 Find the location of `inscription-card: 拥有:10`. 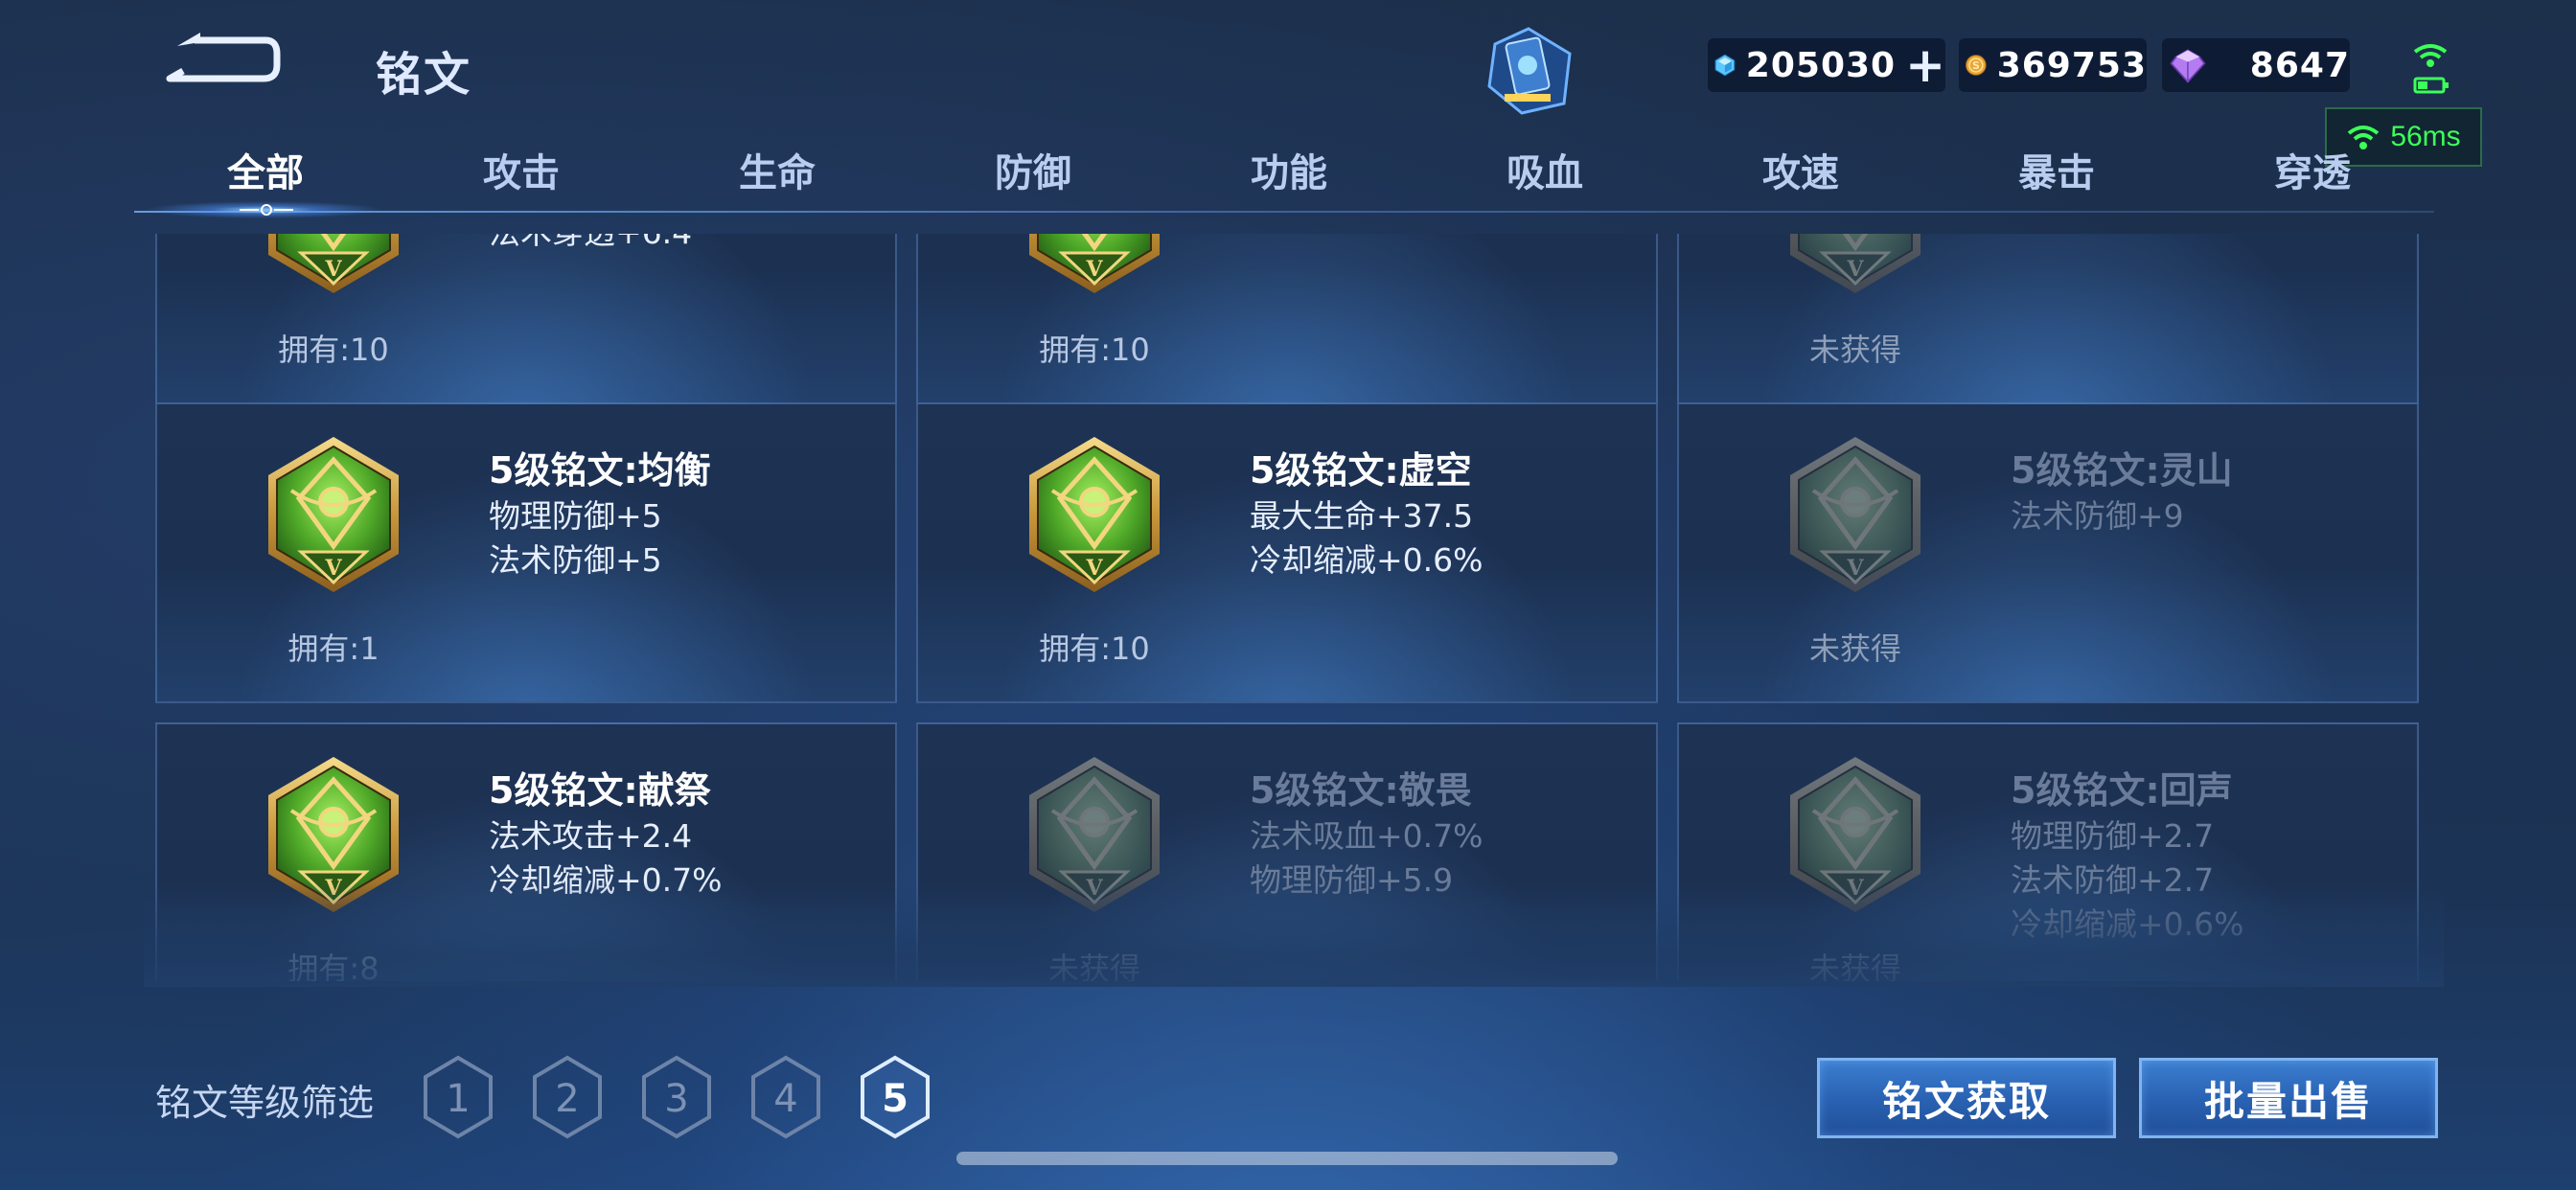

inscription-card: 拥有:10 is located at coordinates (1287, 319).